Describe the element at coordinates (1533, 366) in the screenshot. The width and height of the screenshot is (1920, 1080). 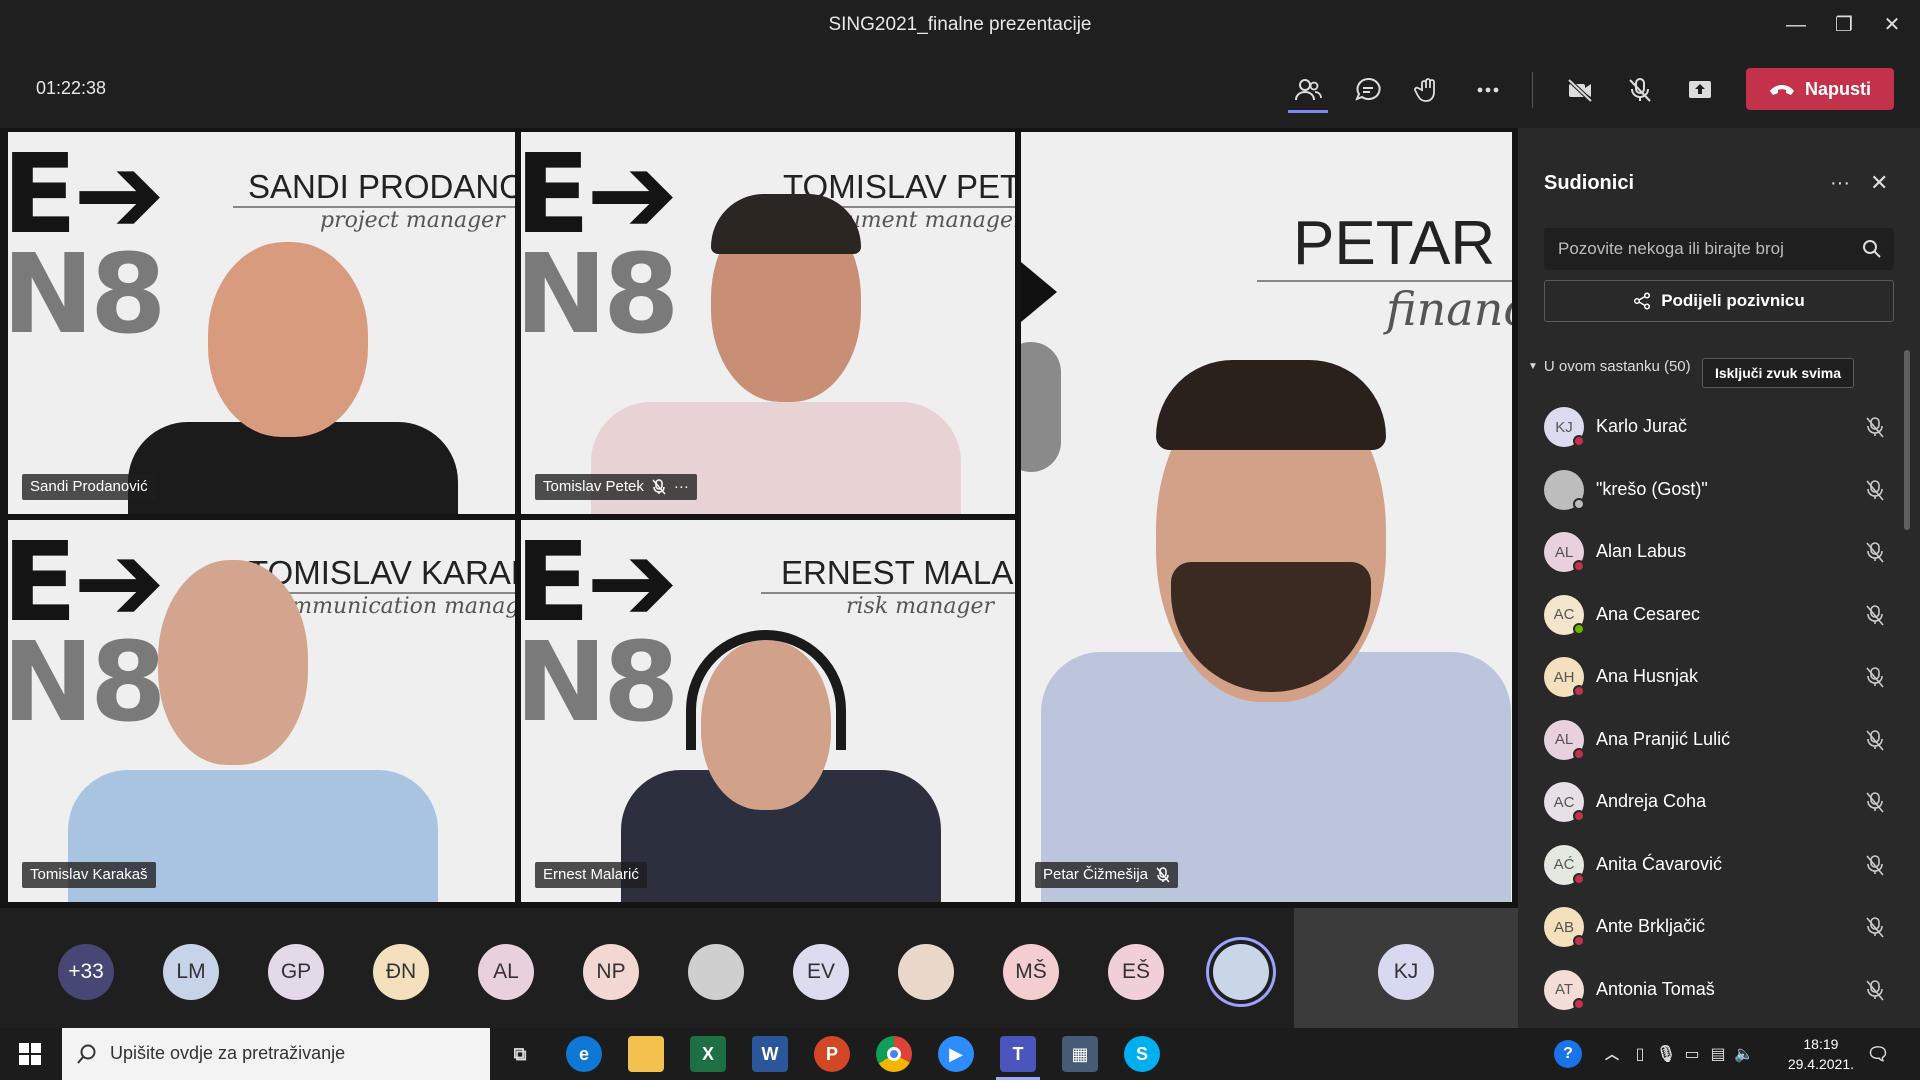
I see `collapse-chevron-icon: ▼` at that location.